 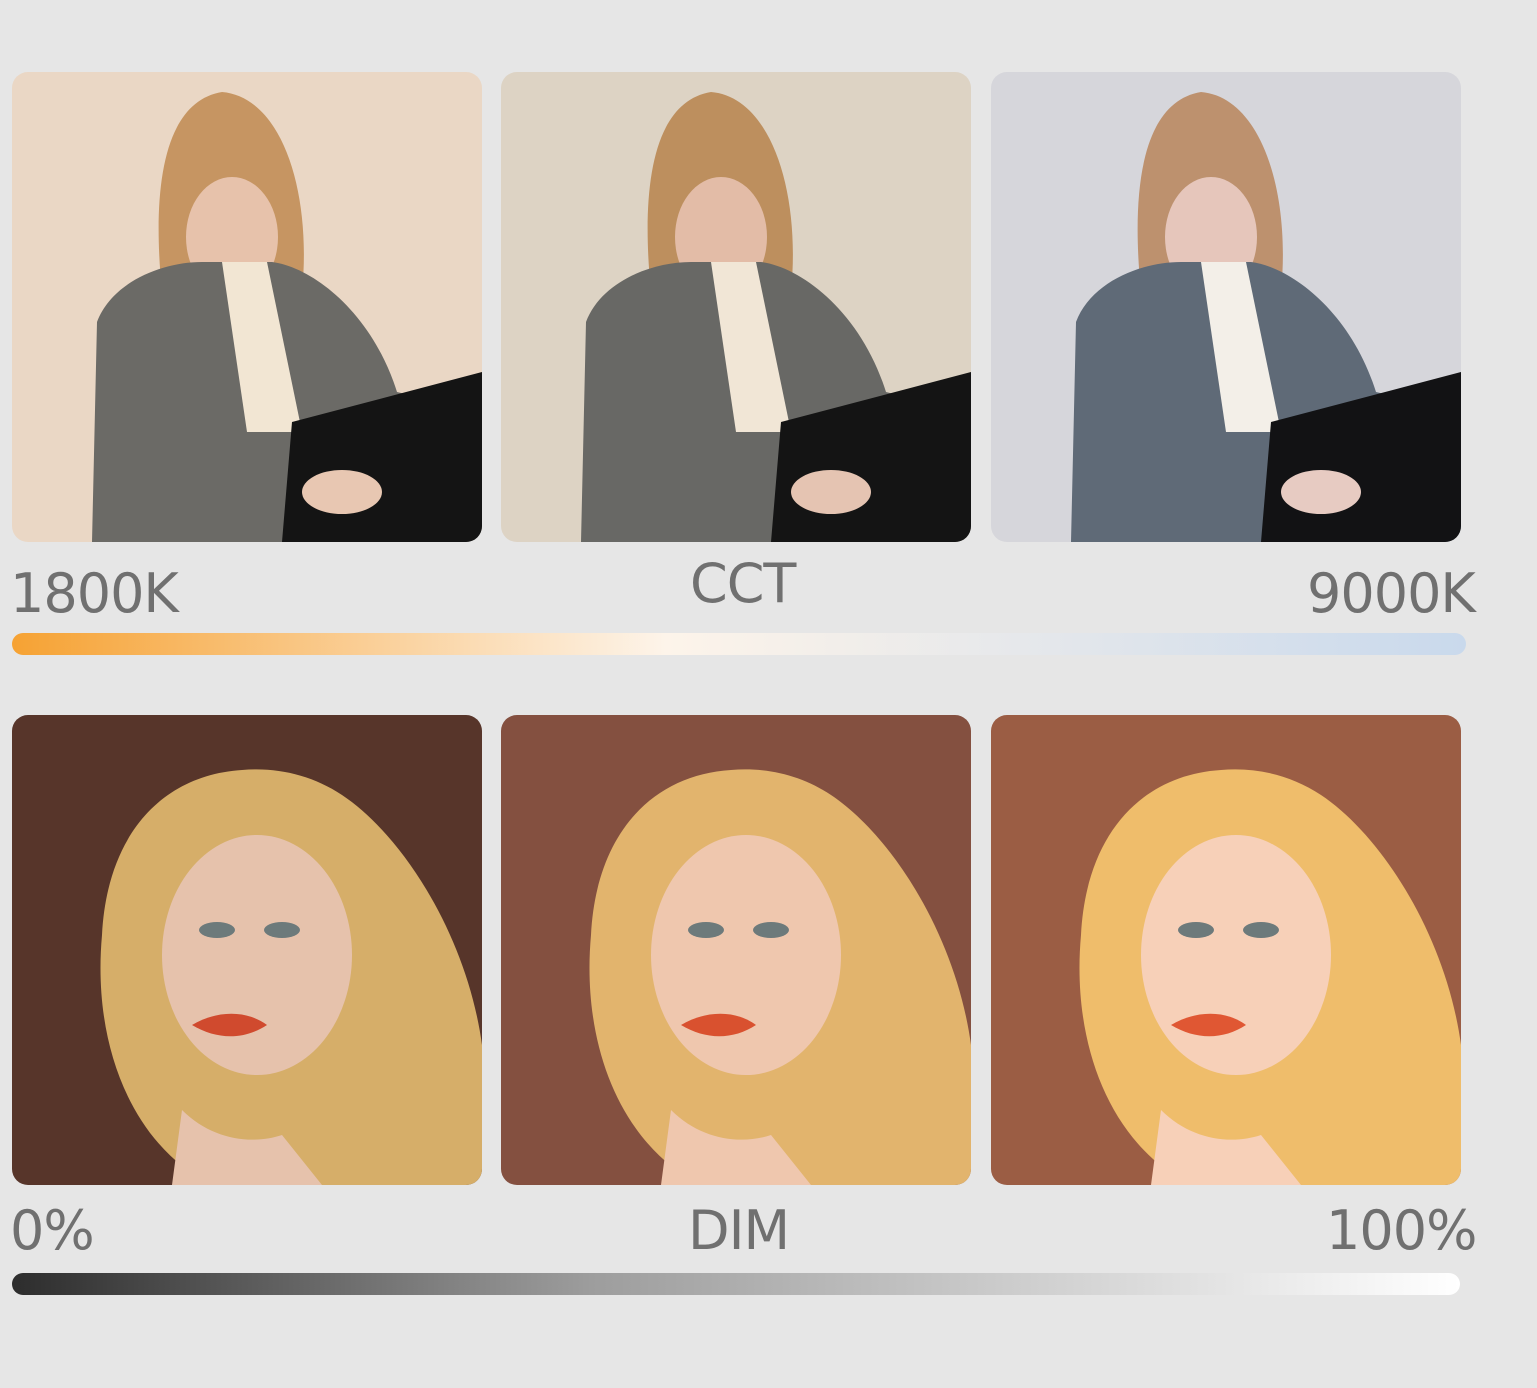 What do you see at coordinates (1391, 593) in the screenshot?
I see `cct-max-label: 9000K` at bounding box center [1391, 593].